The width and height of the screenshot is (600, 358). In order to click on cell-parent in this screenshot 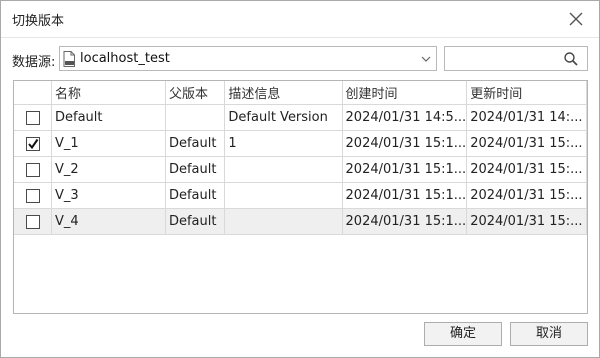, I will do `click(195, 117)`.